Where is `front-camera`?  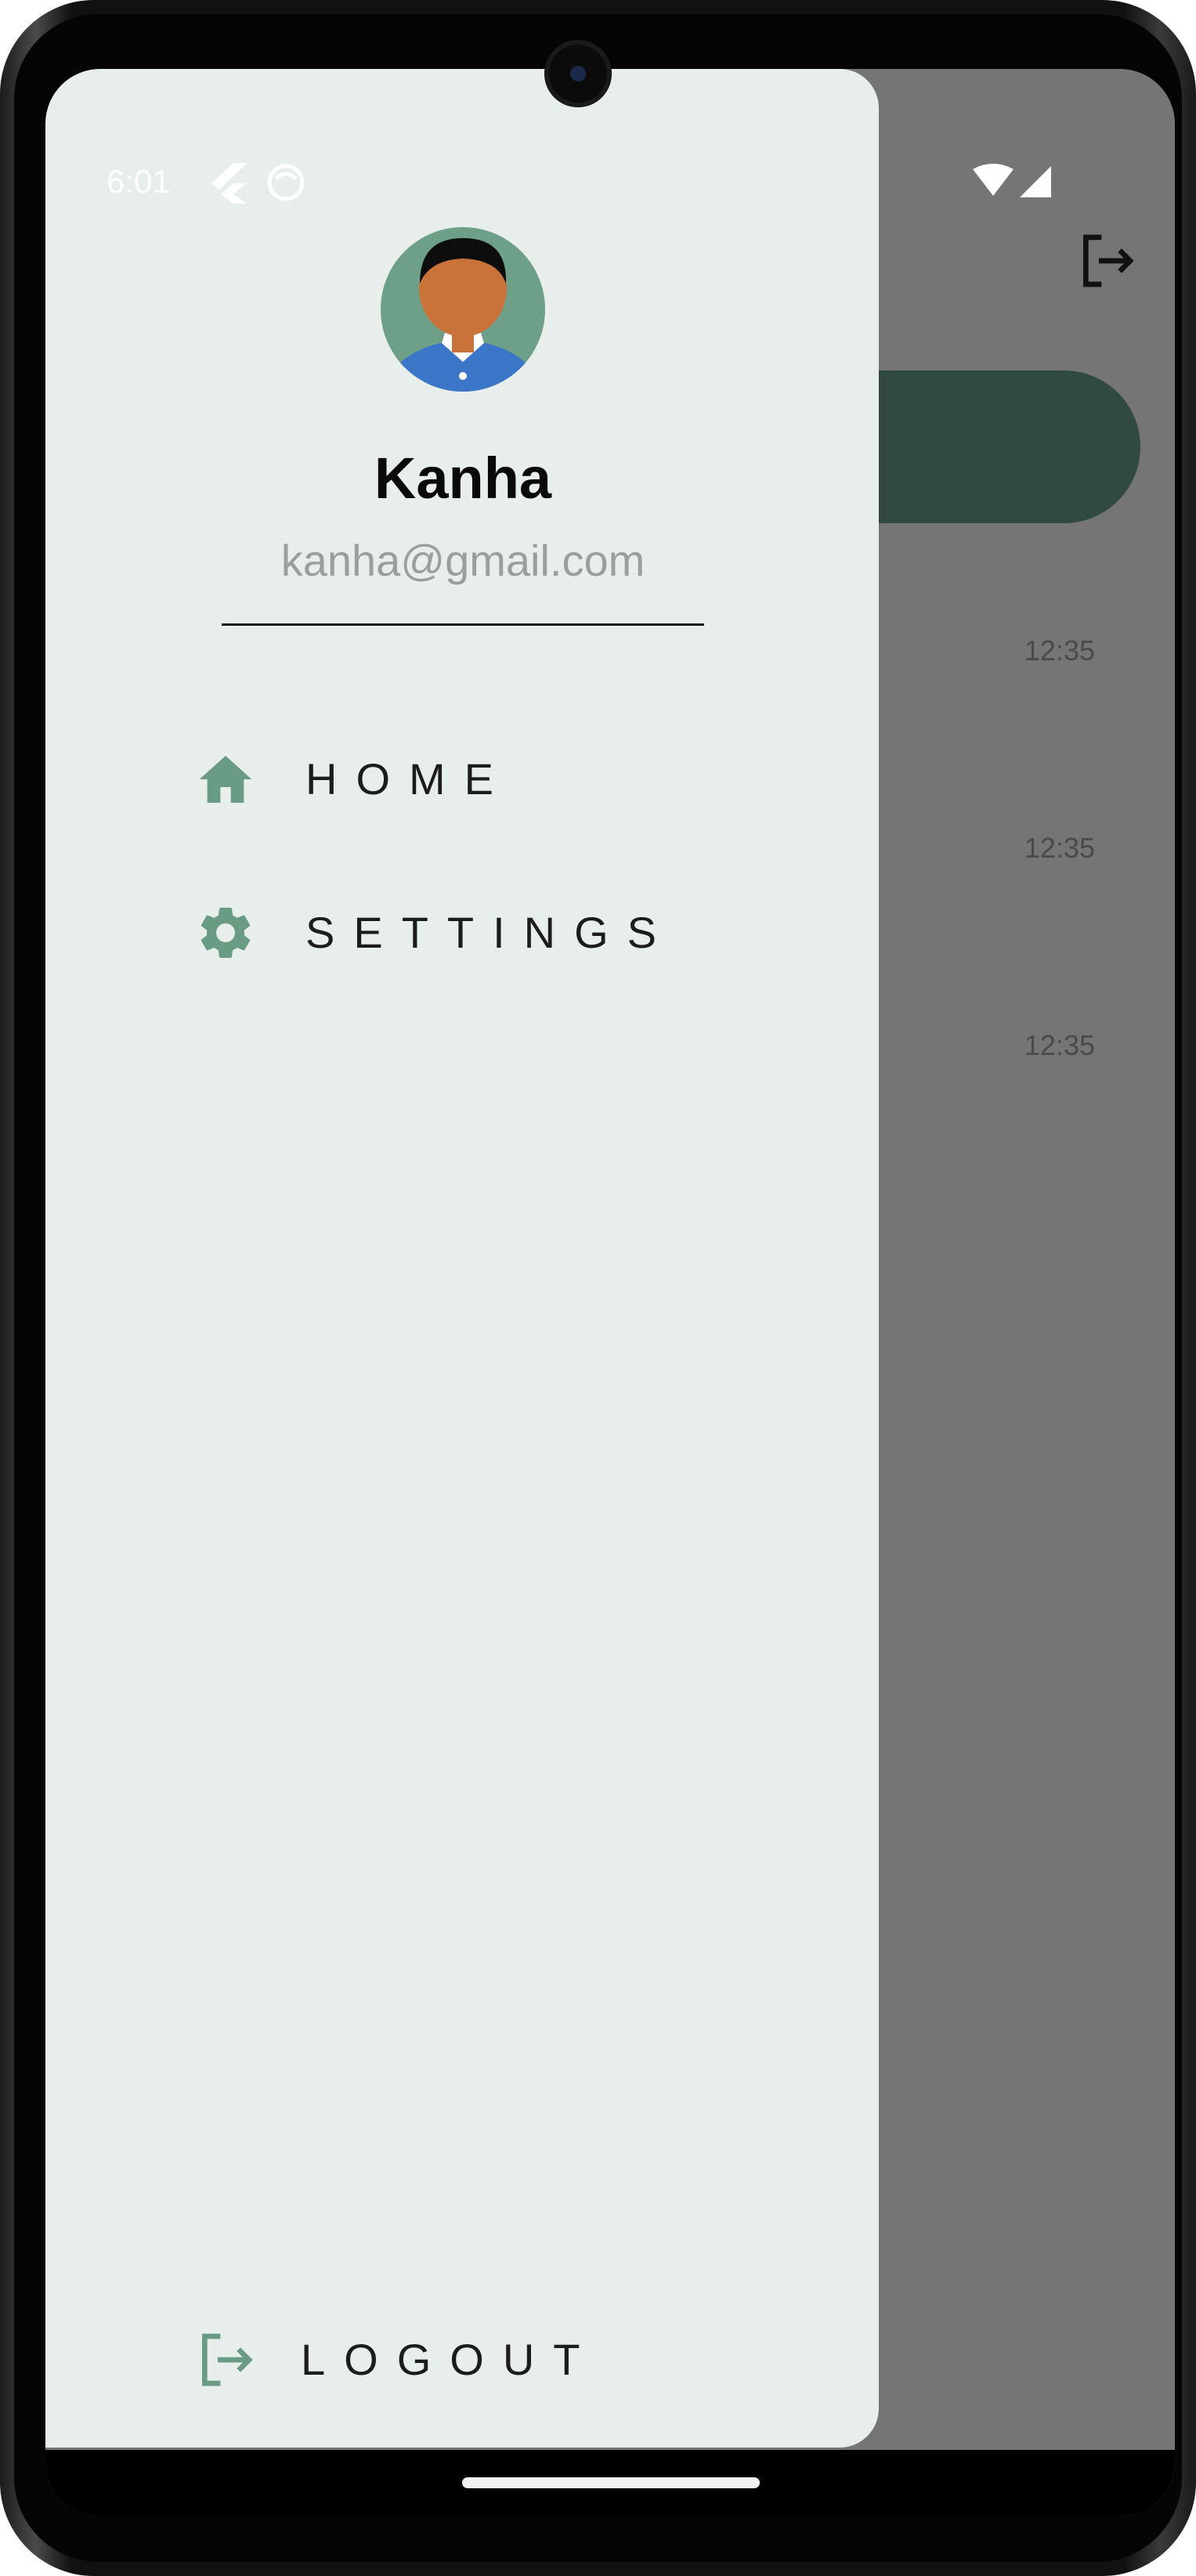
front-camera is located at coordinates (578, 73).